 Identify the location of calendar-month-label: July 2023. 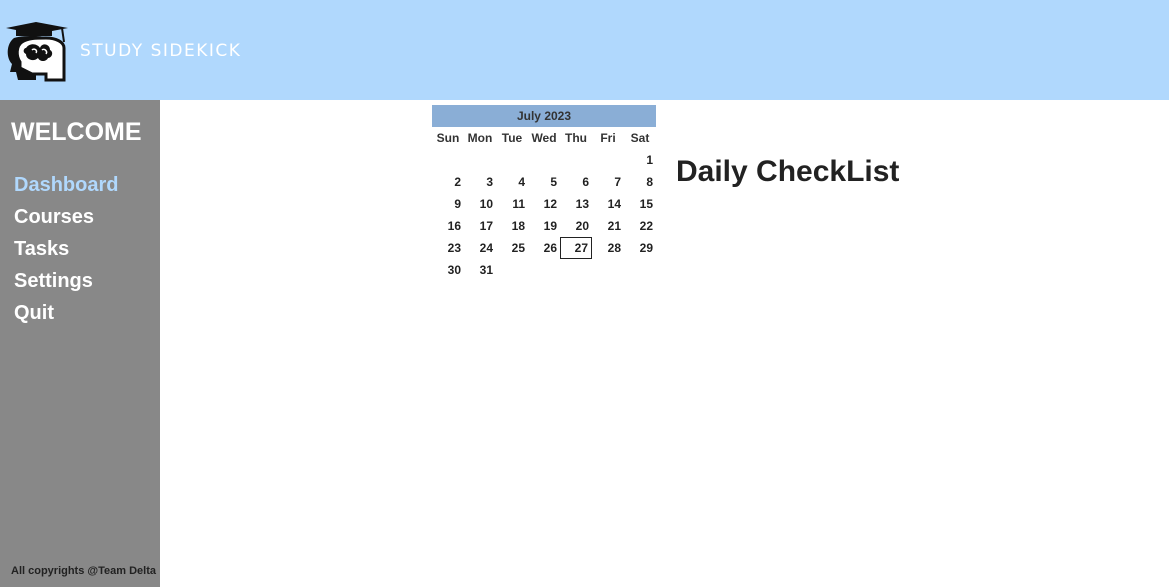
(544, 116).